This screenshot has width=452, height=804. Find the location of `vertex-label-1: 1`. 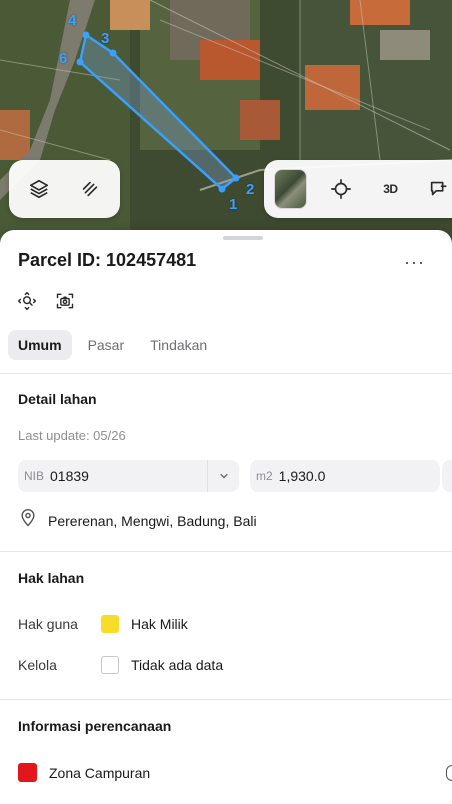

vertex-label-1: 1 is located at coordinates (233, 204).